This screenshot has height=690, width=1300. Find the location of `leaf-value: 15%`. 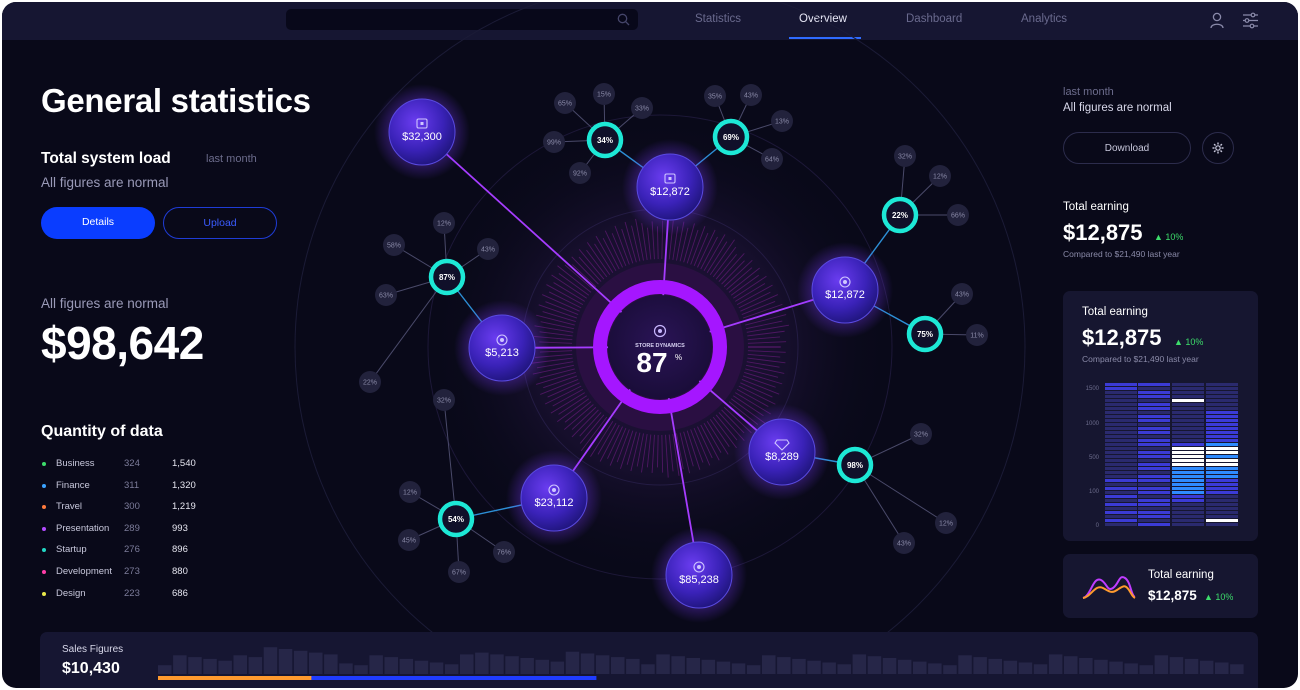

leaf-value: 15% is located at coordinates (604, 95).